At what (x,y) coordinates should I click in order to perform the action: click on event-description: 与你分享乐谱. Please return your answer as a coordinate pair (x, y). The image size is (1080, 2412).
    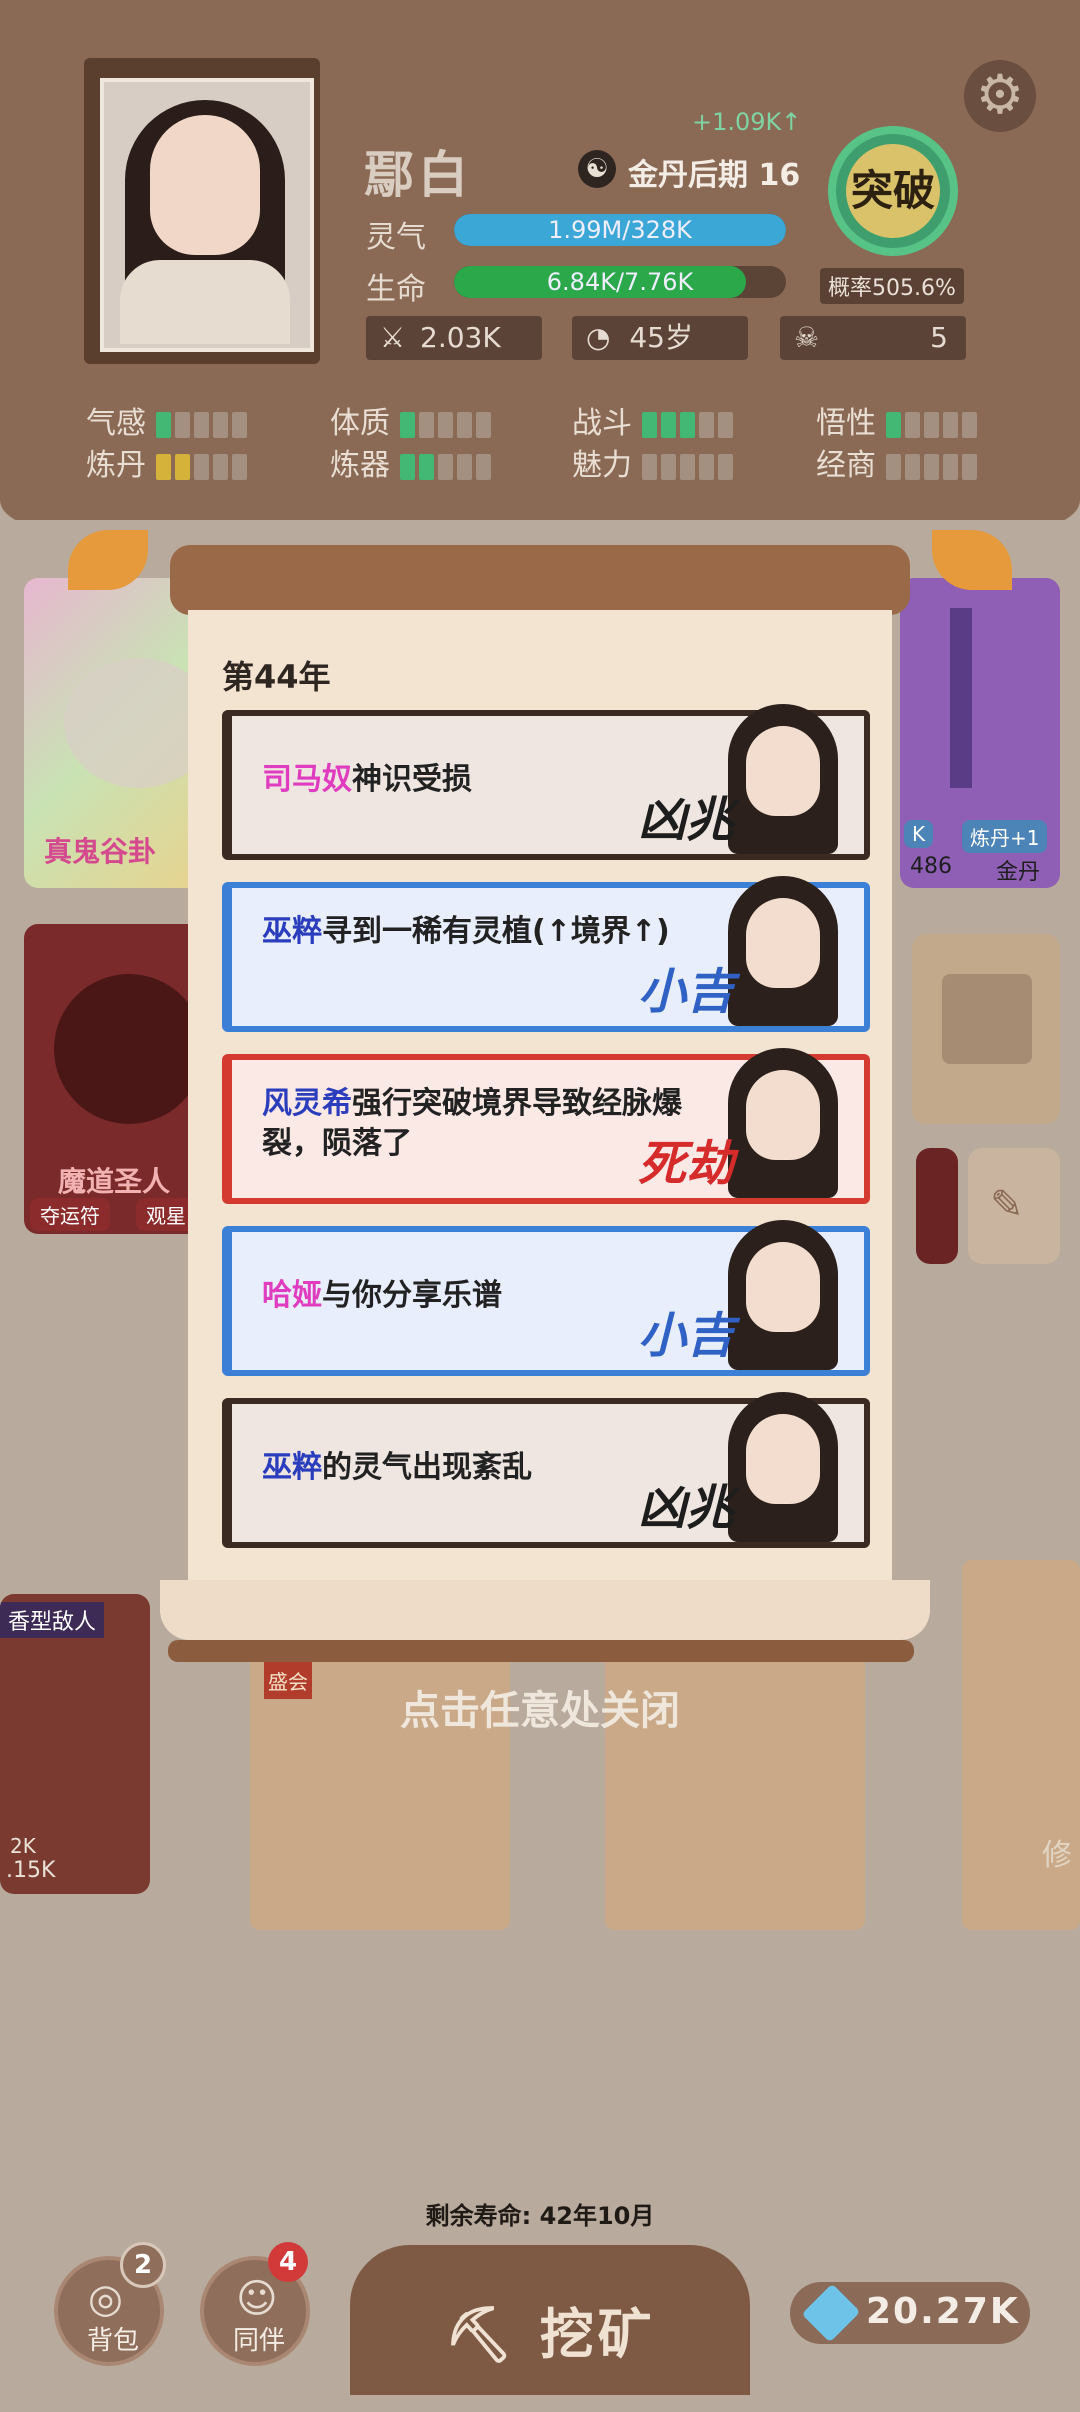
    Looking at the image, I should click on (412, 1295).